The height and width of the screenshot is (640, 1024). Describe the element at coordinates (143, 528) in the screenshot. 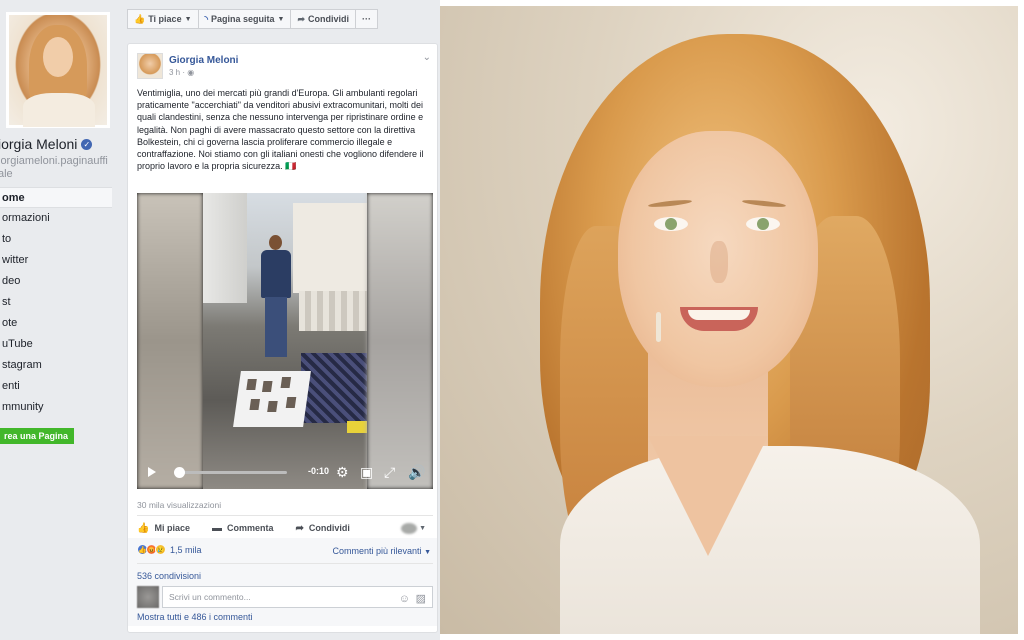

I see `thumbs-up-icon: 👍` at that location.